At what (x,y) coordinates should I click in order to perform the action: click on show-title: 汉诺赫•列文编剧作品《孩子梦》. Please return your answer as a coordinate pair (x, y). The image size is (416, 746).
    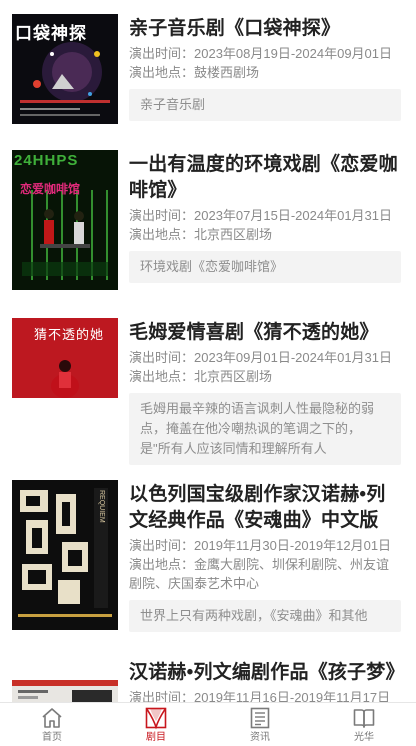
    Looking at the image, I should click on (266, 673).